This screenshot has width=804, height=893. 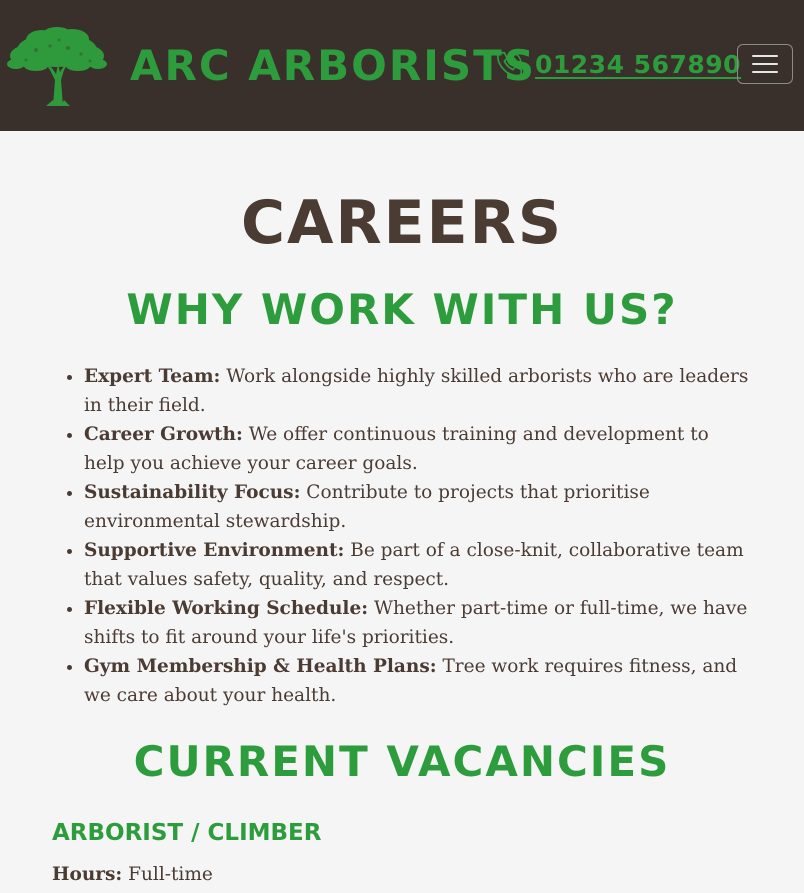 What do you see at coordinates (192, 492) in the screenshot?
I see `benefit-label: Sustainability Focus:` at bounding box center [192, 492].